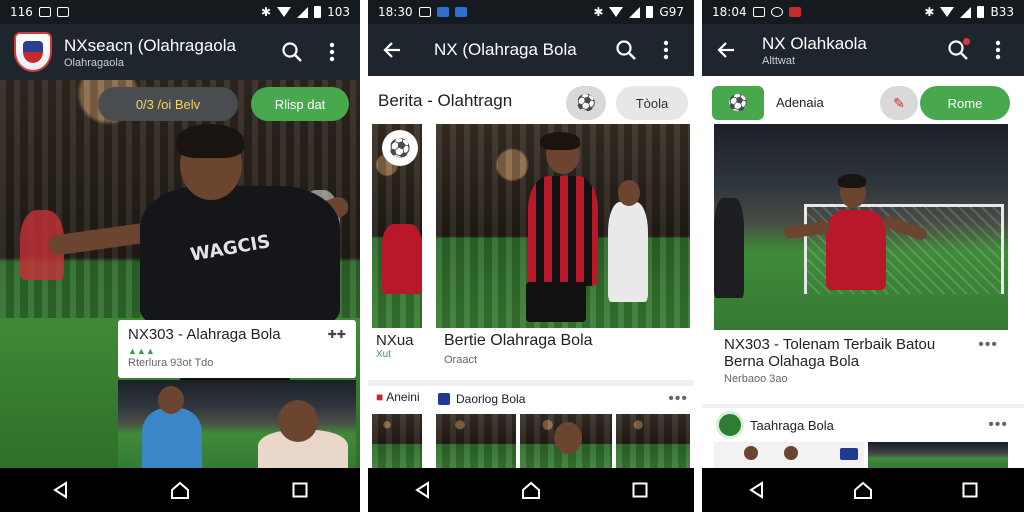 The image size is (1024, 512). I want to click on source-icon, so click(444, 399).